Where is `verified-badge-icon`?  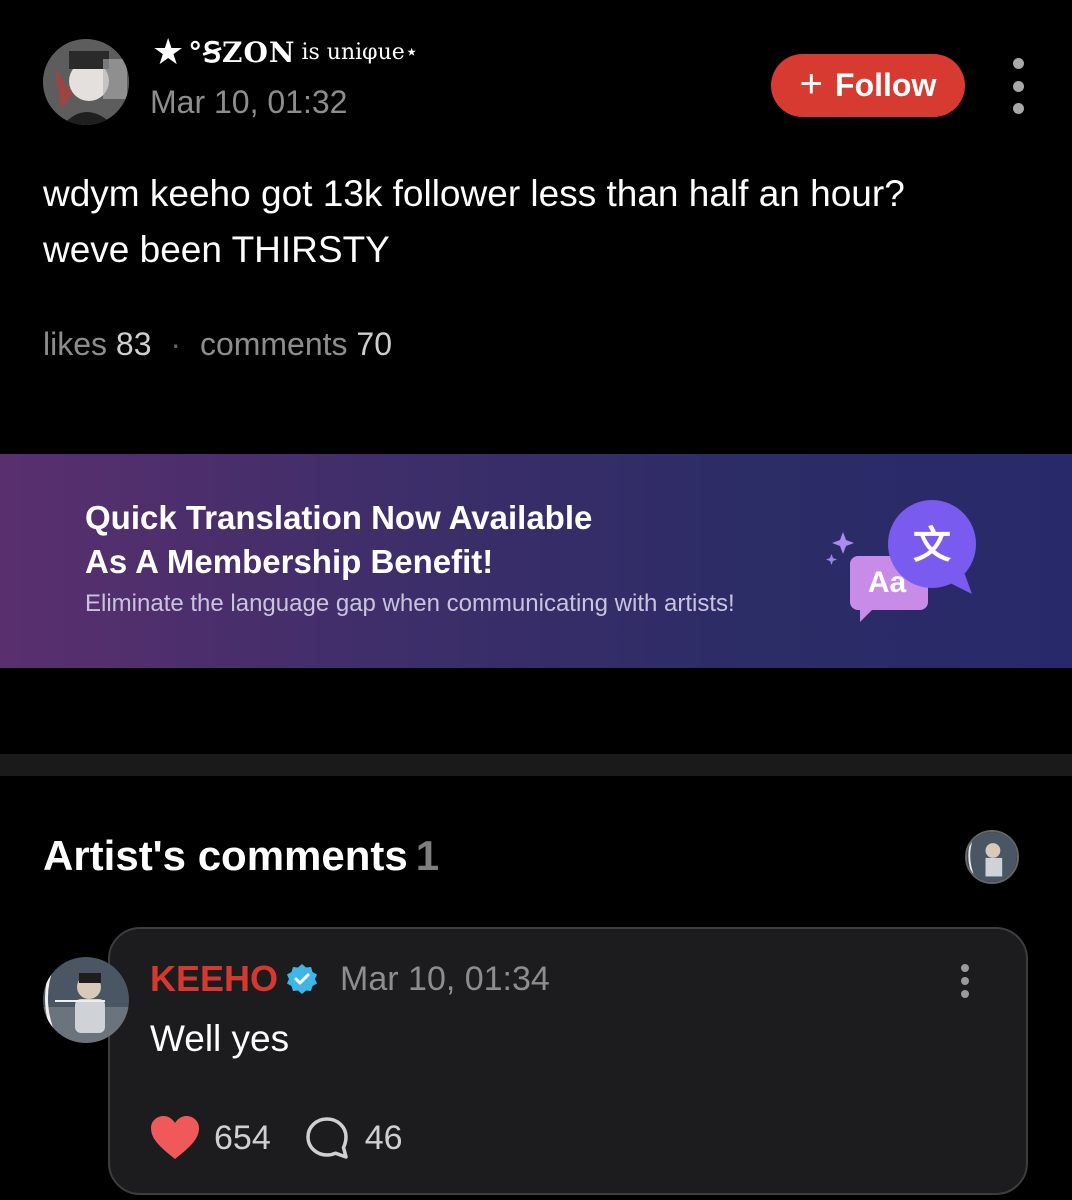
verified-badge-icon is located at coordinates (302, 979).